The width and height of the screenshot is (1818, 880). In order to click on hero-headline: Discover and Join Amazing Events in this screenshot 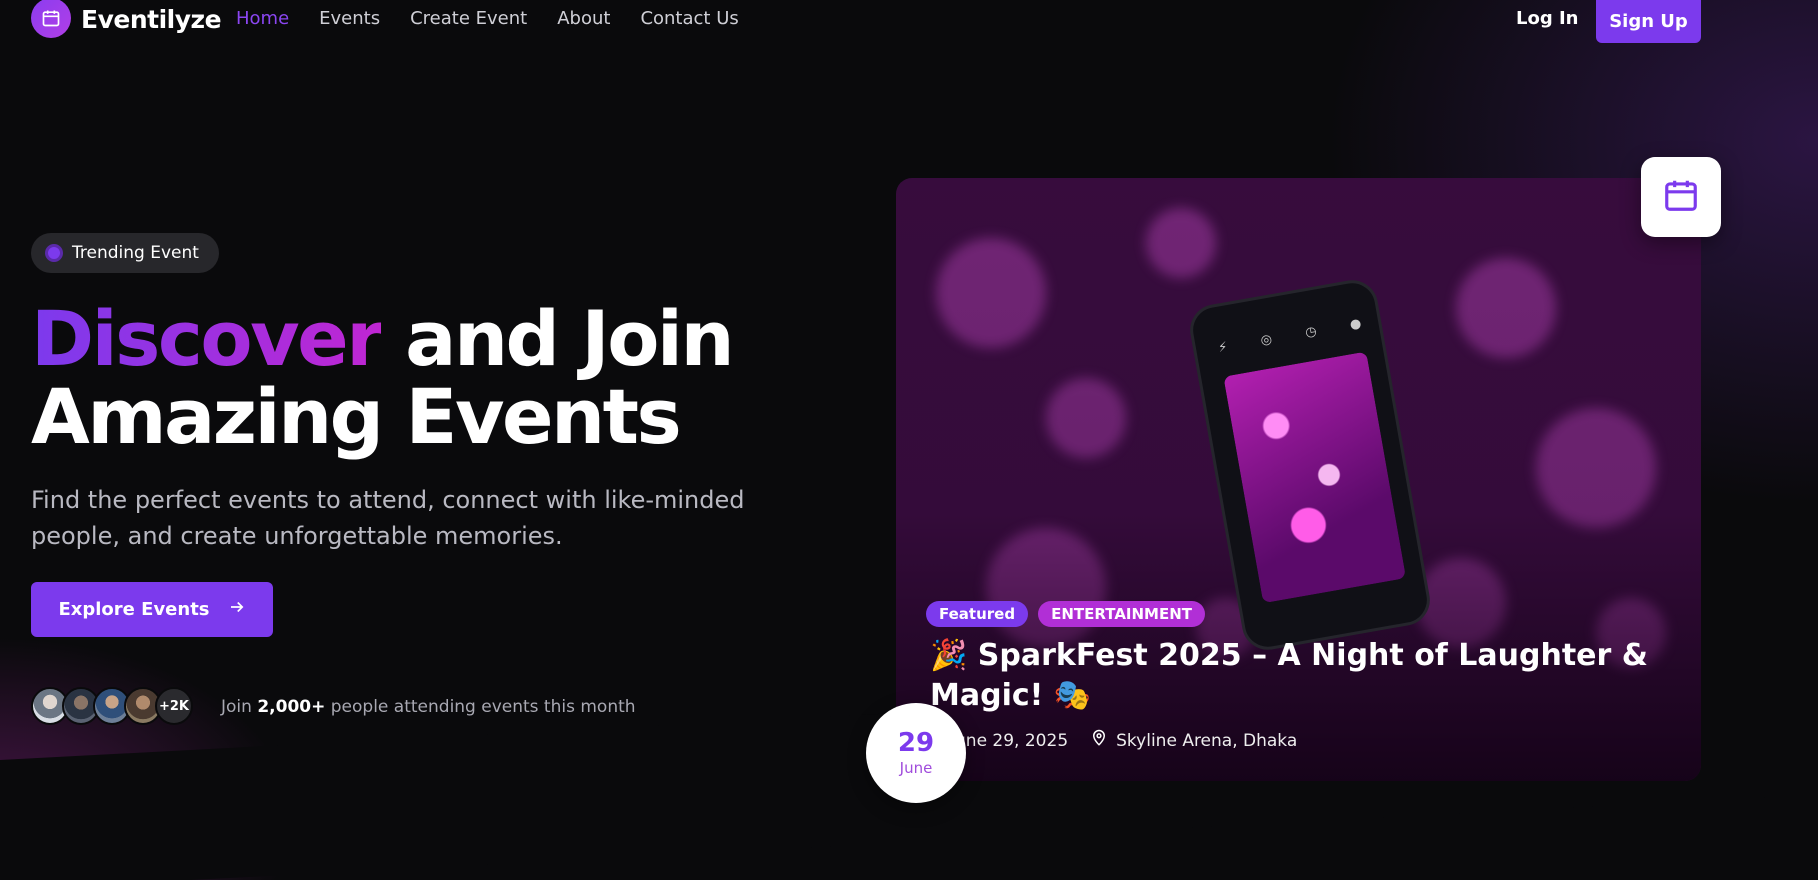, I will do `click(391, 378)`.